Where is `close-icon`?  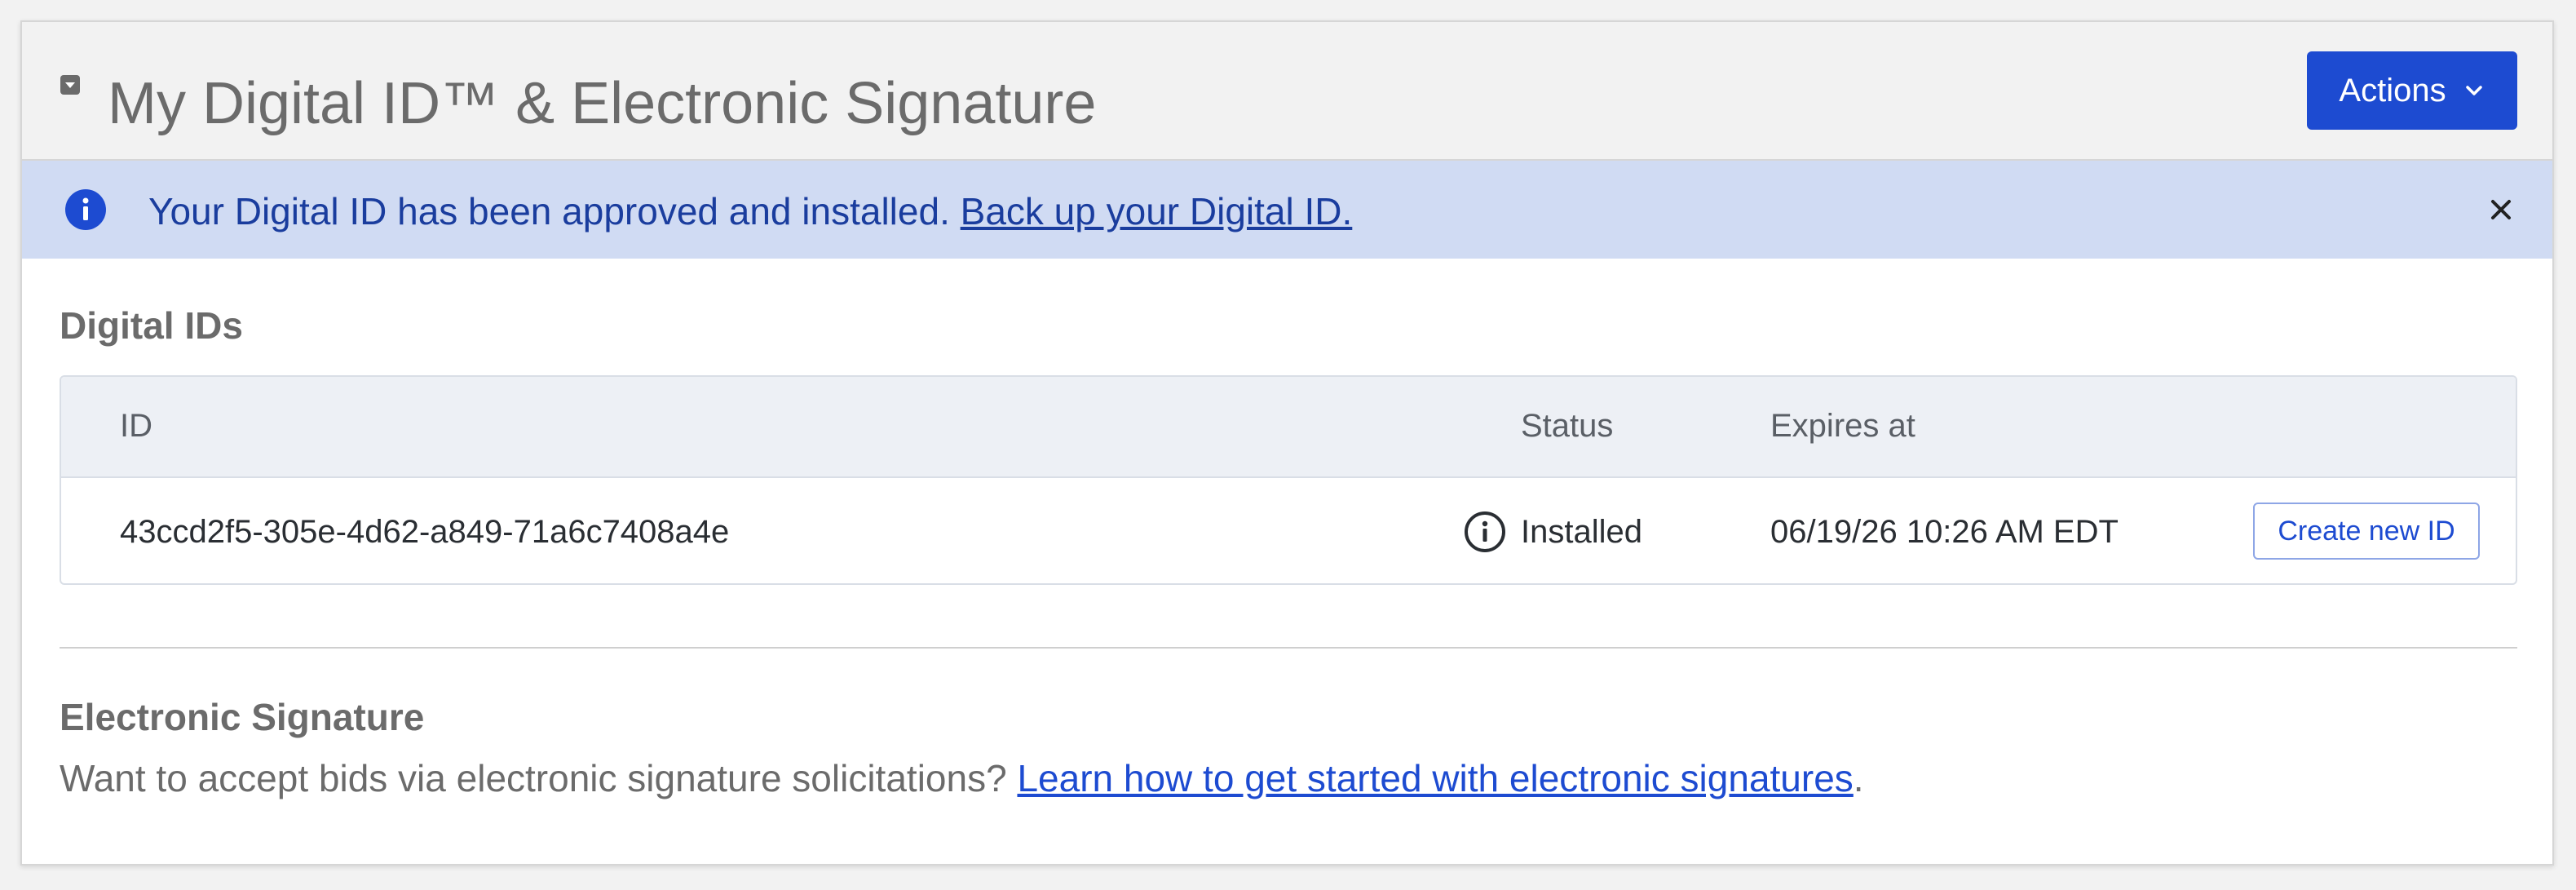 close-icon is located at coordinates (2501, 210).